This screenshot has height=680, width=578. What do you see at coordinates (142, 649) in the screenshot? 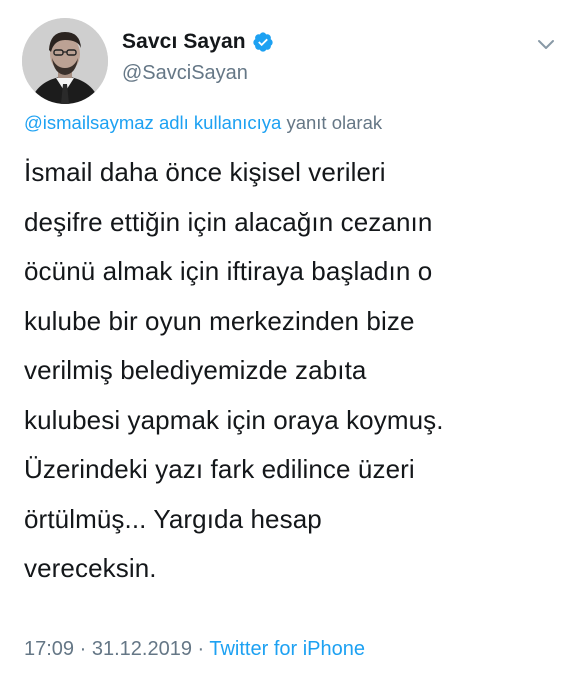
I see `tweet-date: 31.12.2019` at bounding box center [142, 649].